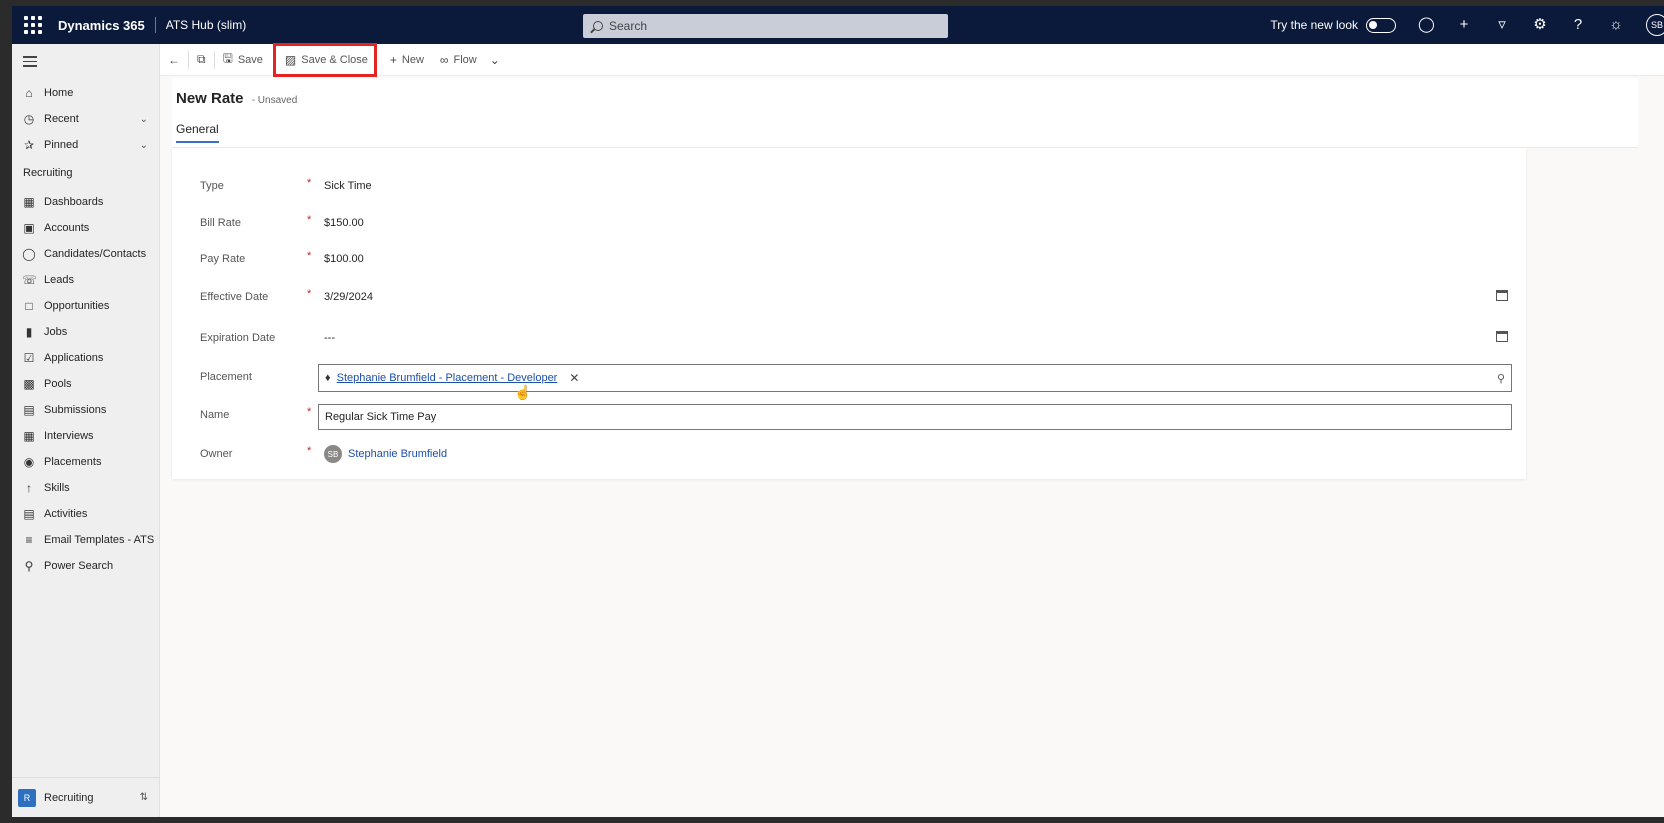 This screenshot has height=823, width=1664. I want to click on flow-button: ∞ Flow ⌄, so click(470, 59).